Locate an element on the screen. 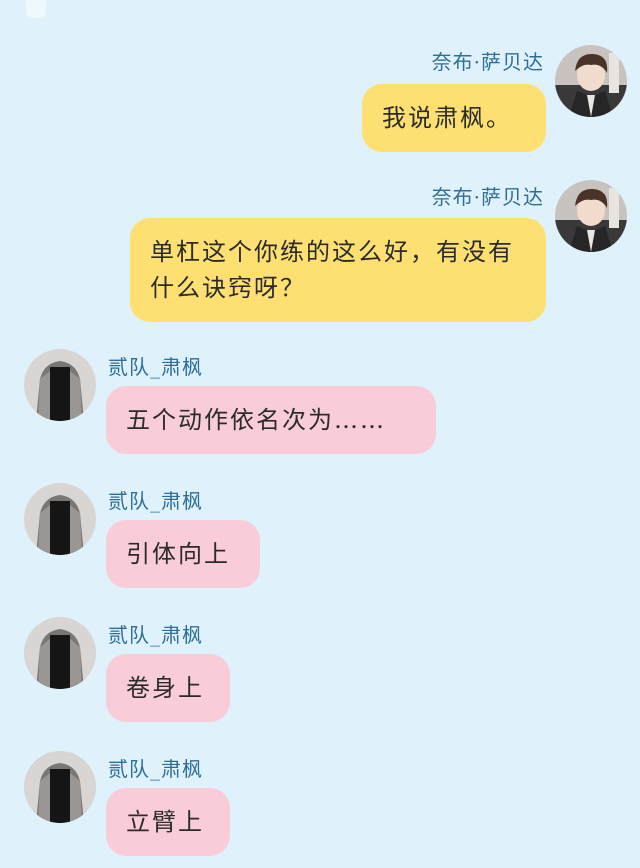 This screenshot has width=640, height=868. message-bubble: 卷身上 is located at coordinates (168, 688).